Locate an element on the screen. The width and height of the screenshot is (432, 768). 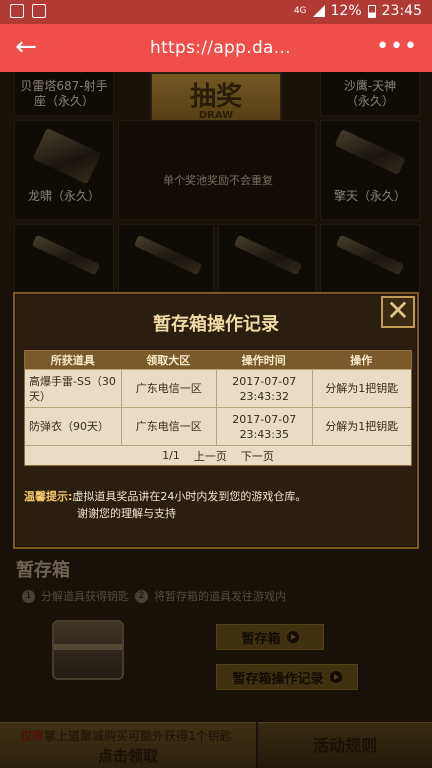
tip-line-1: 虚拟道具奖品讲在24小时内发到您的游戏仓库。 is located at coordinates (189, 496).